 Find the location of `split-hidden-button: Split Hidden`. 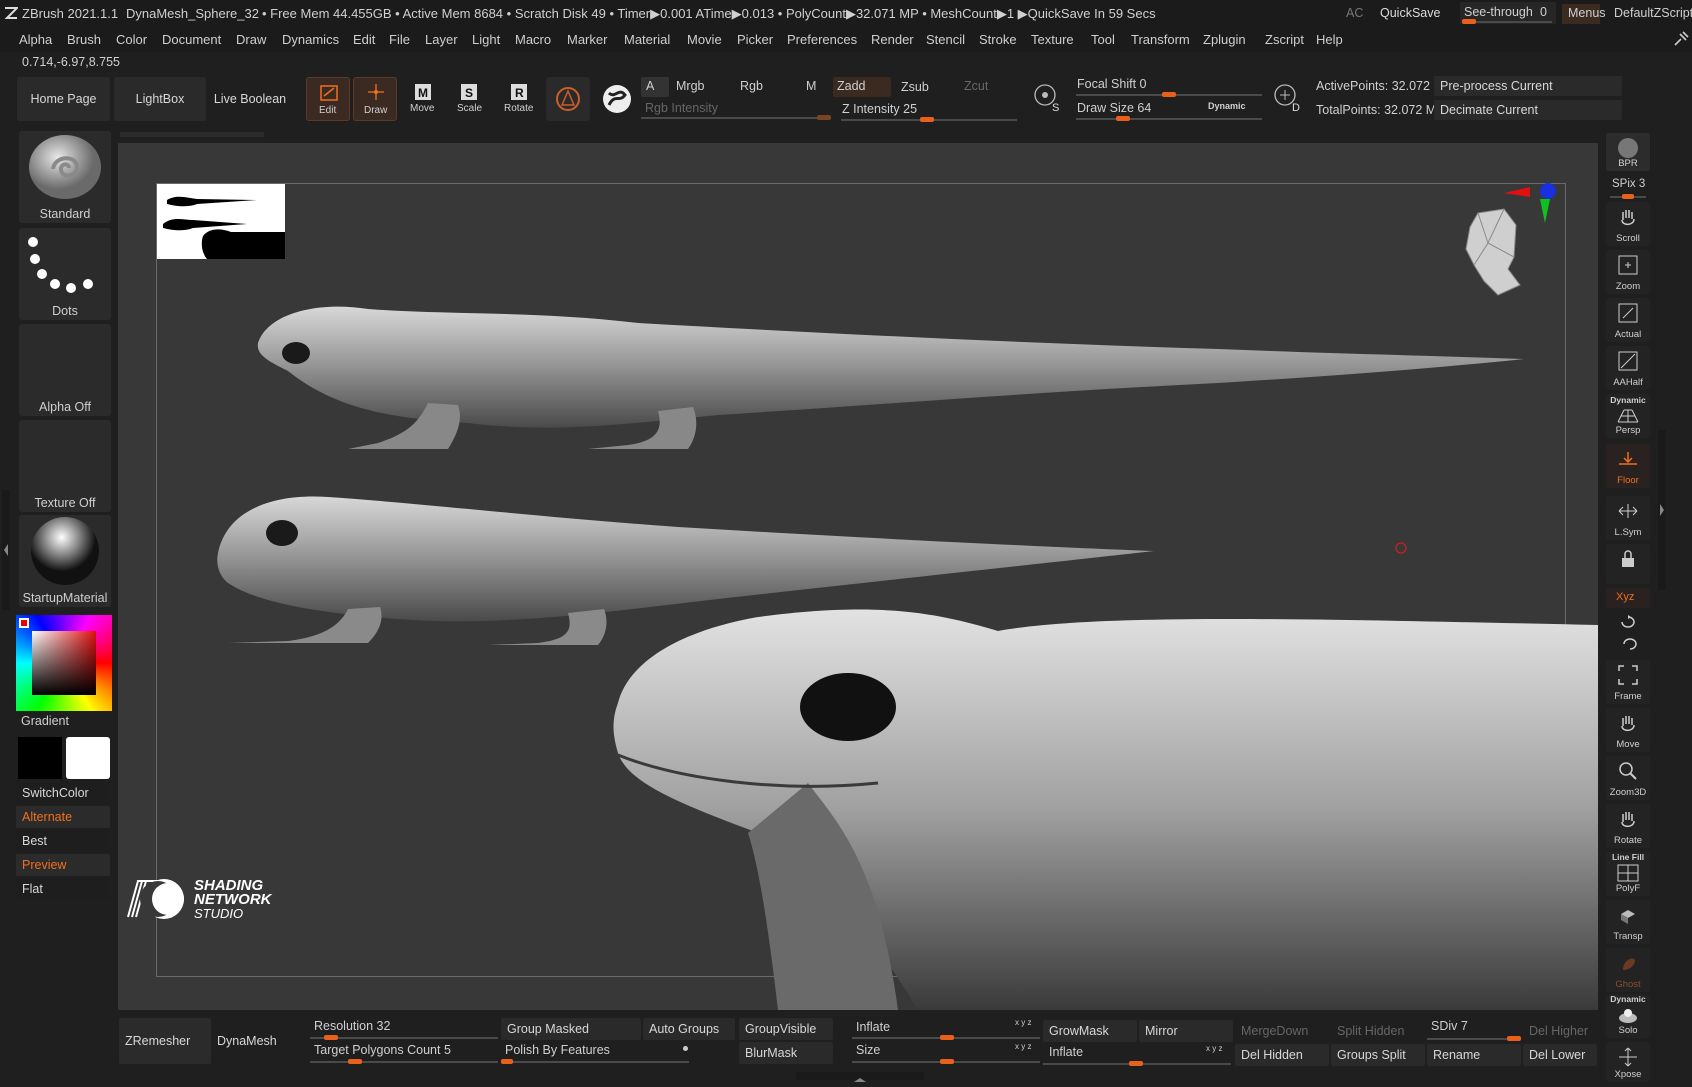

split-hidden-button: Split Hidden is located at coordinates (1378, 1031).